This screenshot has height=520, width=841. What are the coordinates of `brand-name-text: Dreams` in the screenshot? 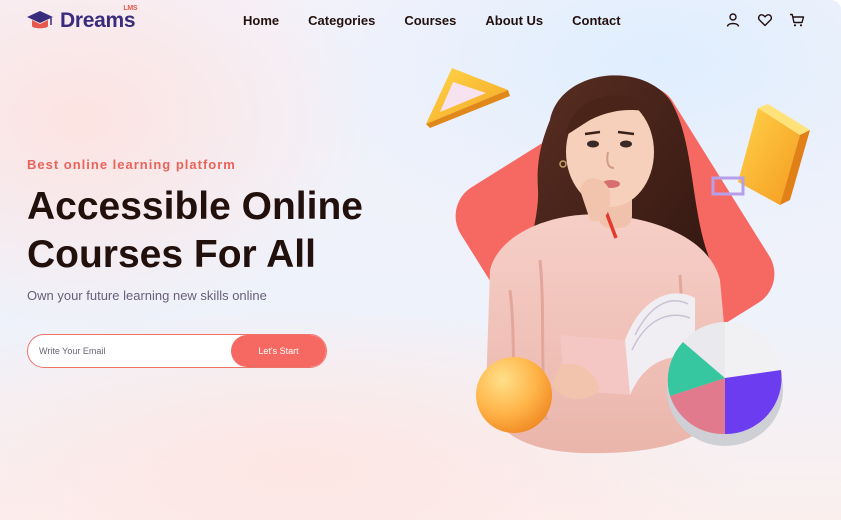 It's located at (98, 20).